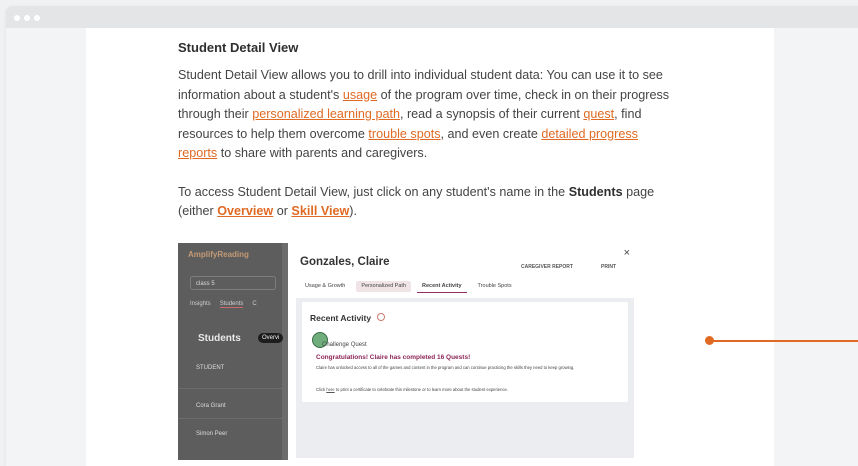 The height and width of the screenshot is (466, 858). What do you see at coordinates (271, 338) in the screenshot?
I see `overview-toggle: Overvi` at bounding box center [271, 338].